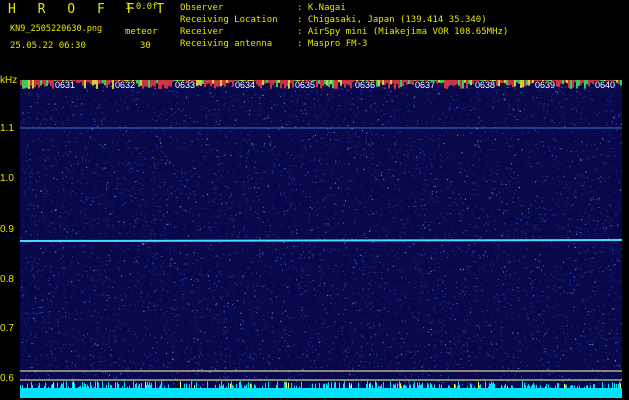 The image size is (629, 400). Describe the element at coordinates (202, 32) in the screenshot. I see `receiver-label: Receiver` at that location.